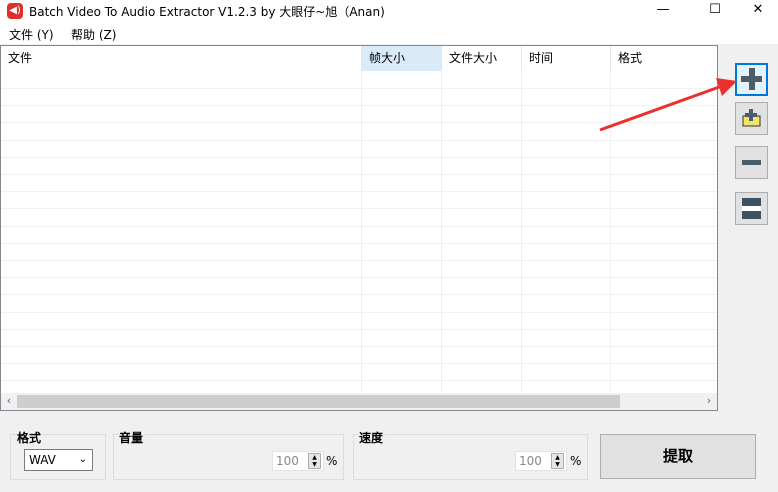 The width and height of the screenshot is (778, 492). Describe the element at coordinates (82, 459) in the screenshot. I see `chevron-down-icon: ⌄` at that location.